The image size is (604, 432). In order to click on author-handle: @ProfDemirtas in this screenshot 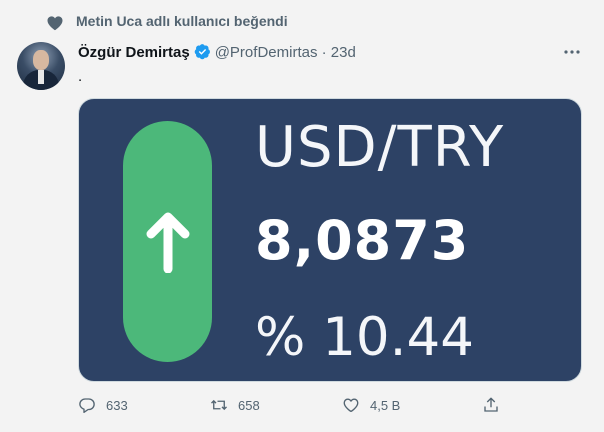, I will do `click(266, 52)`.